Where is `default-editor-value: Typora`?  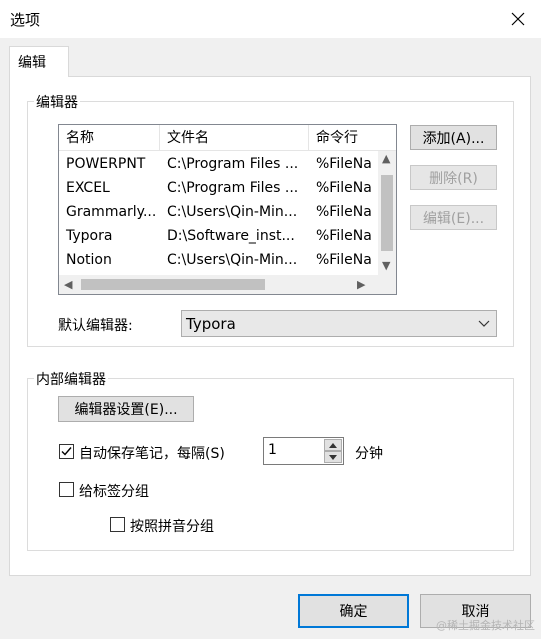
default-editor-value: Typora is located at coordinates (211, 324).